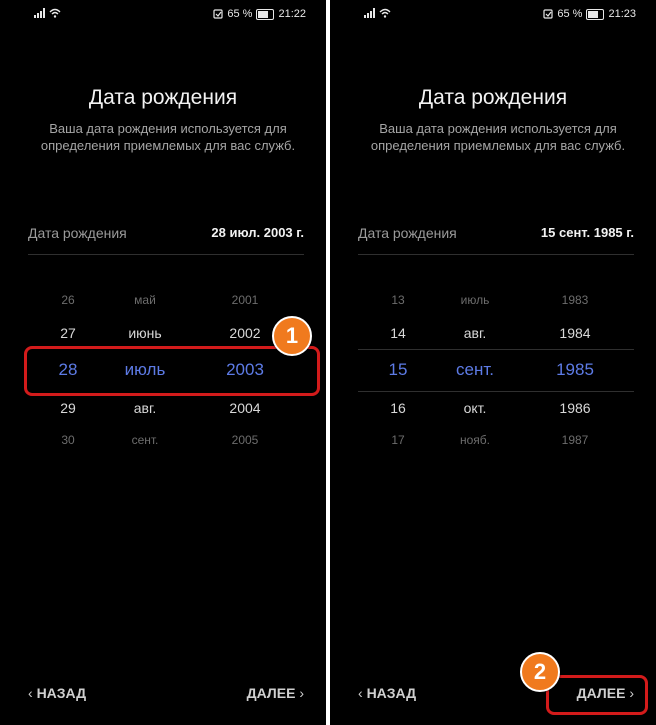 This screenshot has height=725, width=656. What do you see at coordinates (301, 693) in the screenshot?
I see `chevron-right-icon: ›` at bounding box center [301, 693].